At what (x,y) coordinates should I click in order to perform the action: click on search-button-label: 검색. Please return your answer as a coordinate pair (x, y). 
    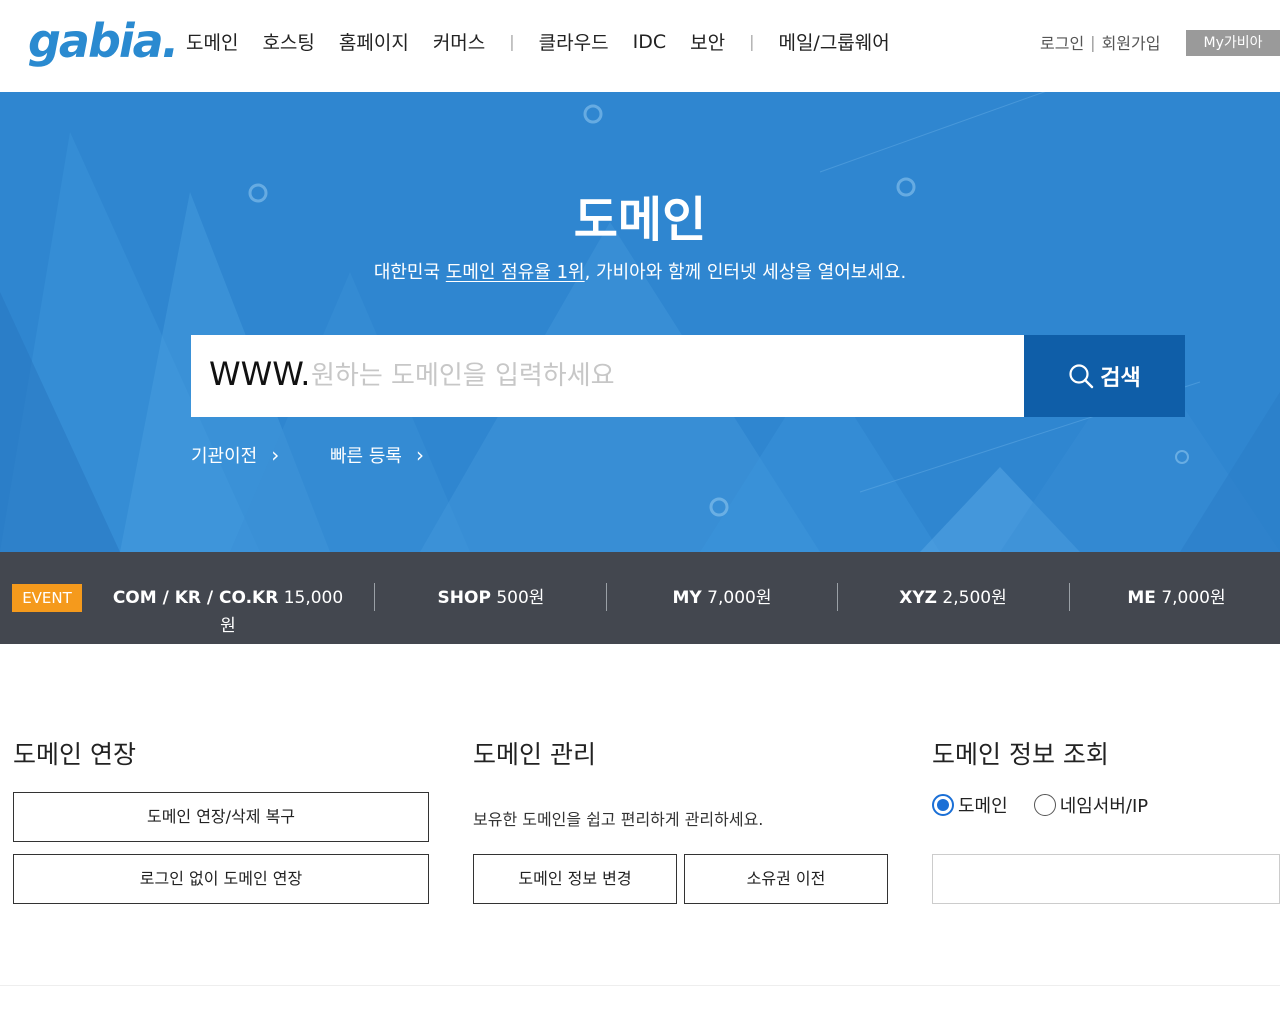
    Looking at the image, I should click on (1120, 378).